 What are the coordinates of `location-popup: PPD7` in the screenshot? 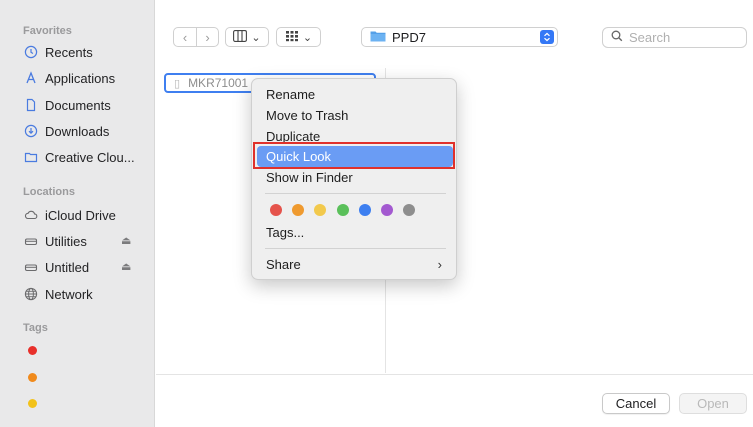 It's located at (459, 37).